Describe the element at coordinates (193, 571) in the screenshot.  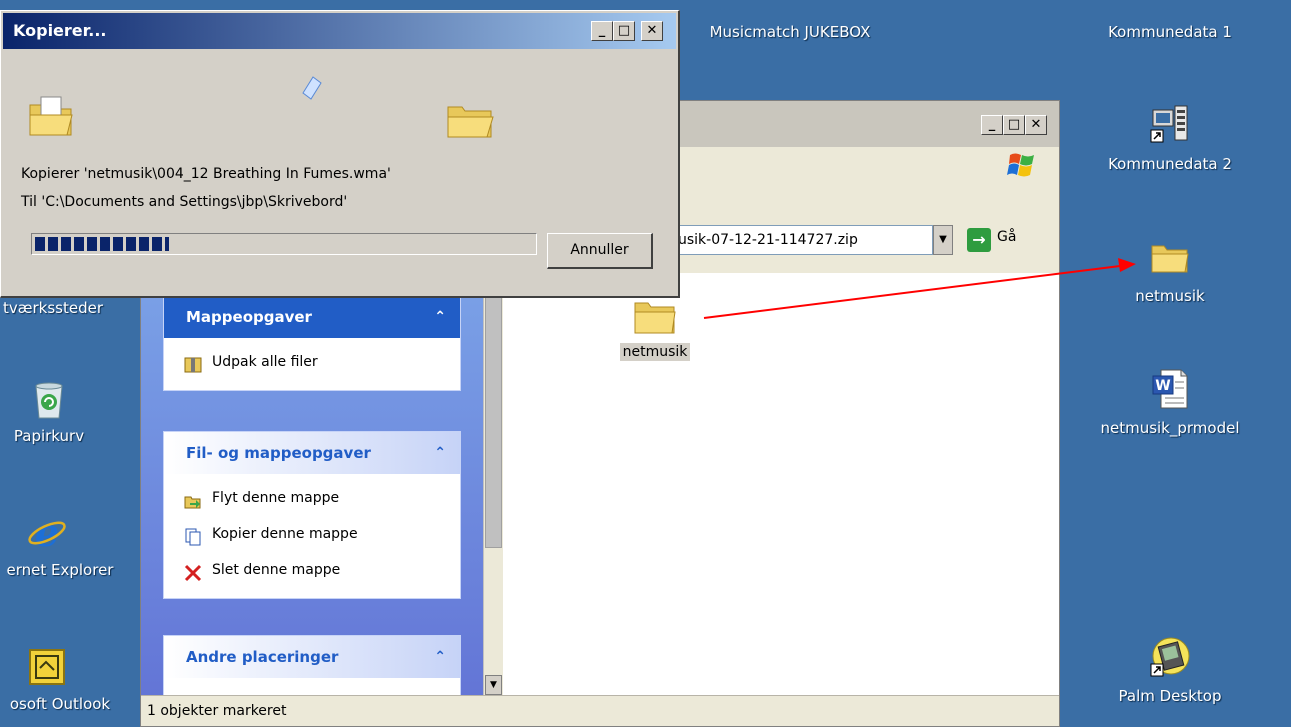
I see `delete-x-icon` at that location.